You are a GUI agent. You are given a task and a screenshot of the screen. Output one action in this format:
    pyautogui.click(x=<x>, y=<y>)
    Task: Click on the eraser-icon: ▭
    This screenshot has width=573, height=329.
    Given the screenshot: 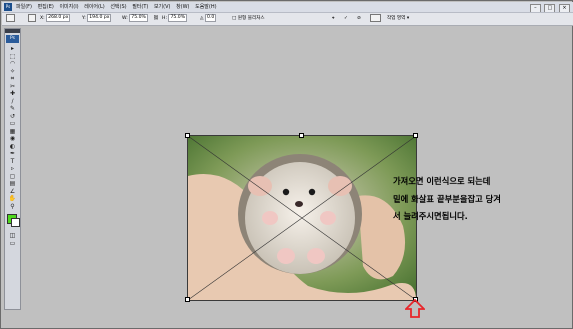 What is the action you would take?
    pyautogui.click(x=12, y=124)
    